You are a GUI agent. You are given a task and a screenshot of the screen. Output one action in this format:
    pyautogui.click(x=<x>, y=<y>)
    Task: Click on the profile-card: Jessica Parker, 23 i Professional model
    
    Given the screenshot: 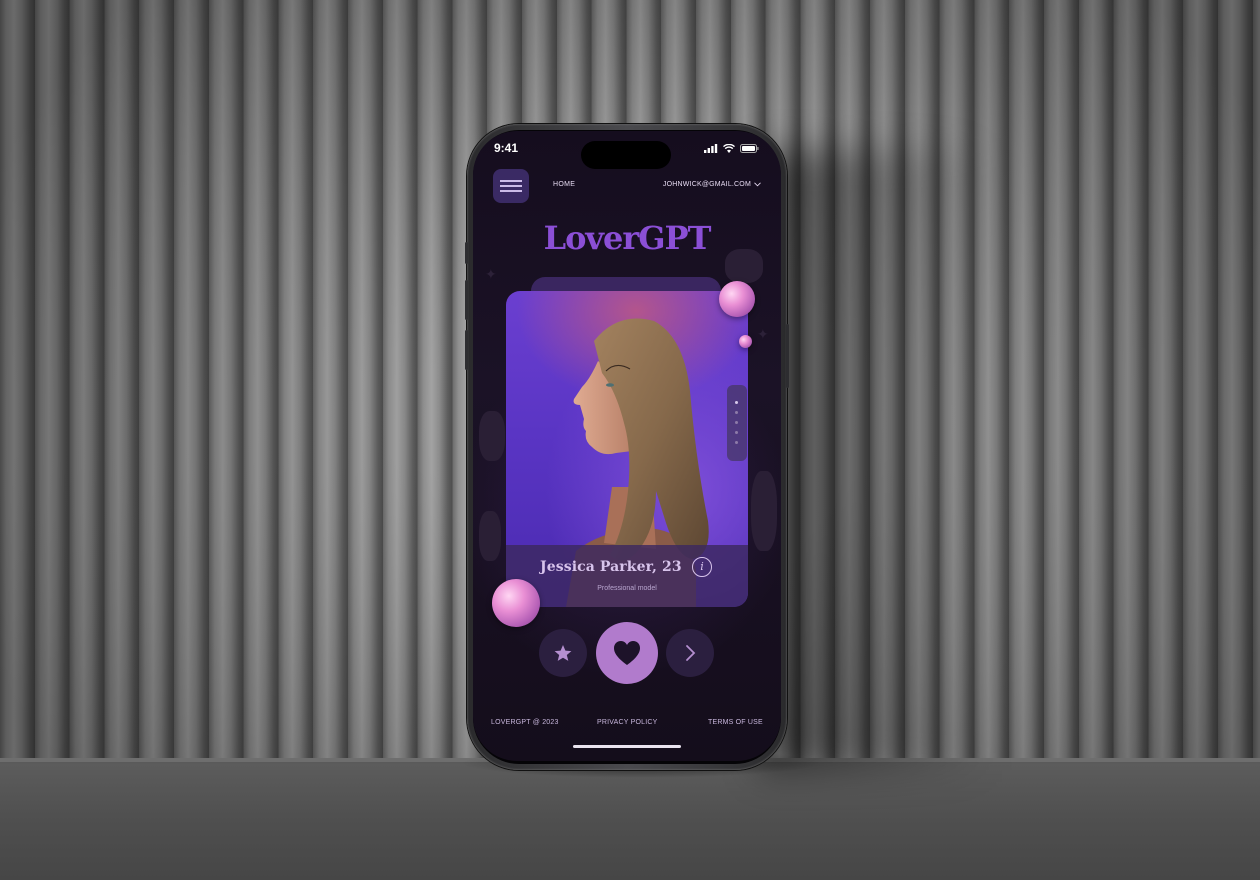 What is the action you would take?
    pyautogui.click(x=627, y=449)
    